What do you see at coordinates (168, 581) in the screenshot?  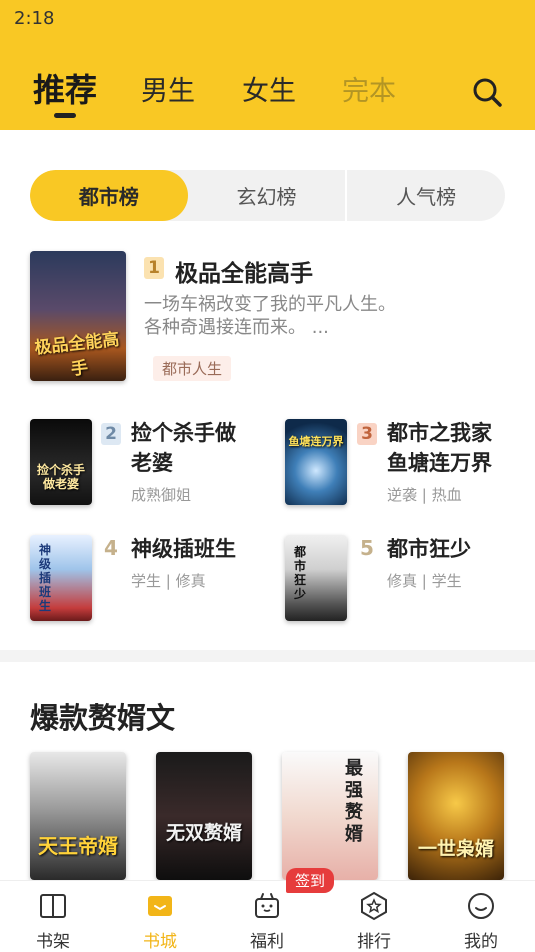 I see `book-tags: 学生 | 修真` at bounding box center [168, 581].